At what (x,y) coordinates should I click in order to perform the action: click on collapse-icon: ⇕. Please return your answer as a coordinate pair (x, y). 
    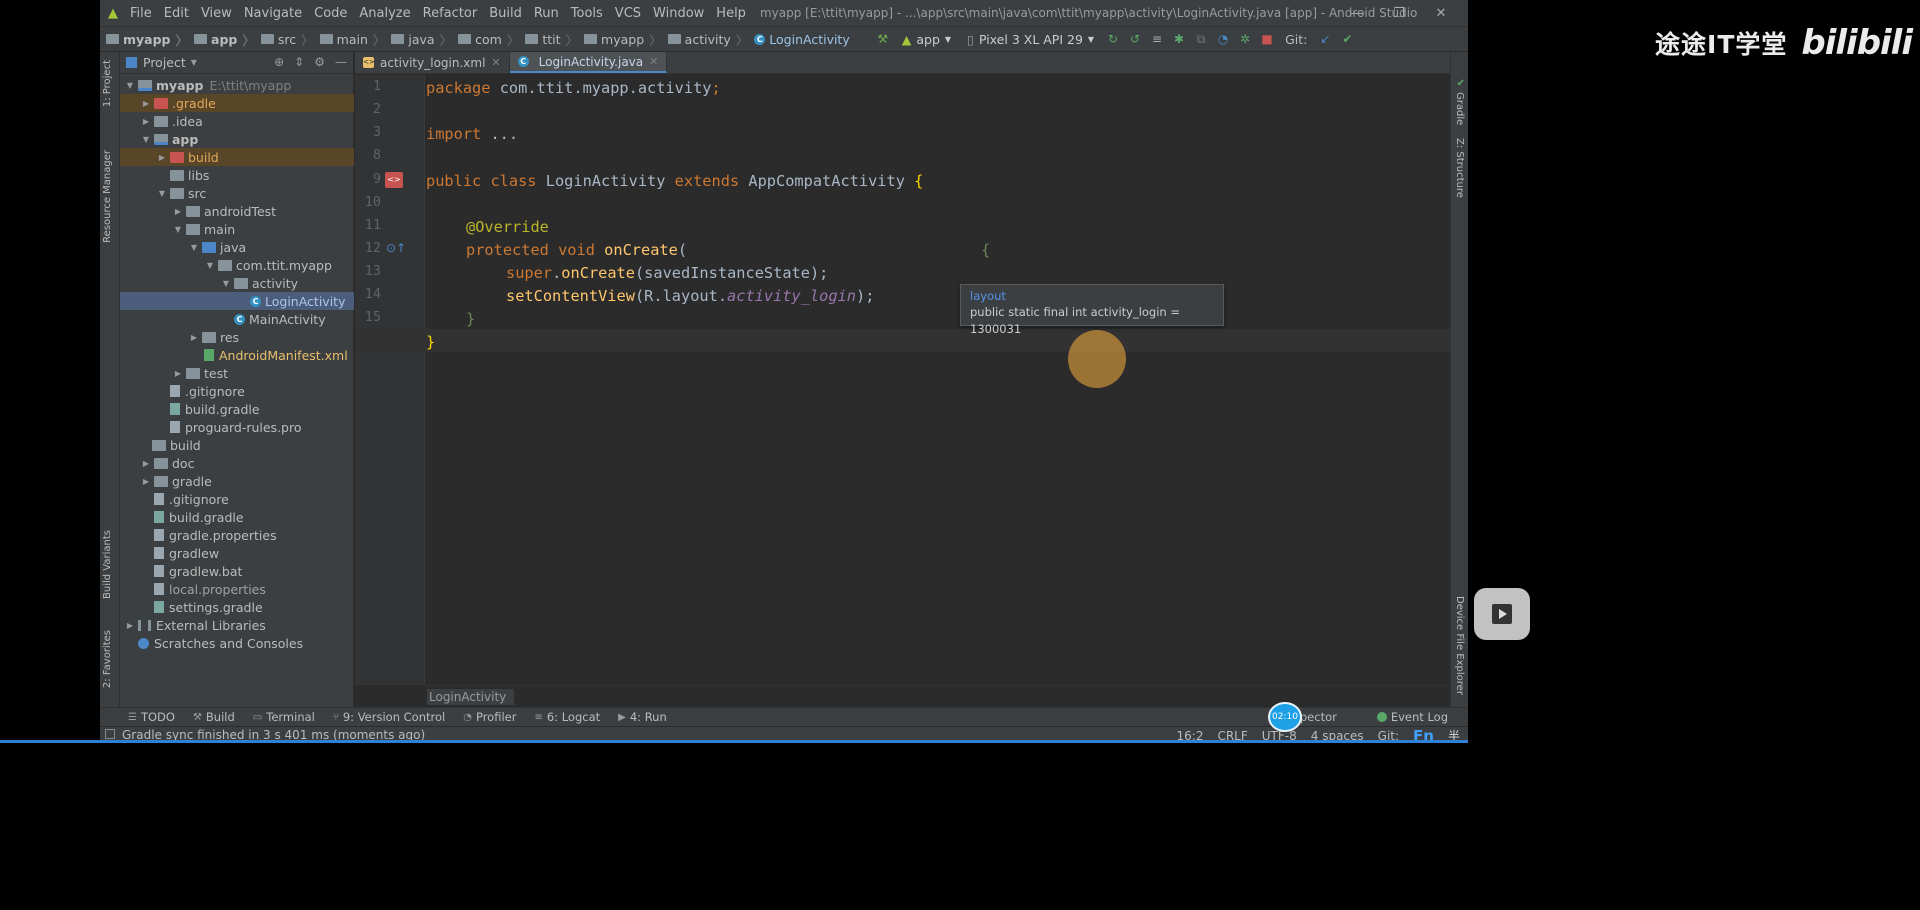
    Looking at the image, I should click on (299, 62).